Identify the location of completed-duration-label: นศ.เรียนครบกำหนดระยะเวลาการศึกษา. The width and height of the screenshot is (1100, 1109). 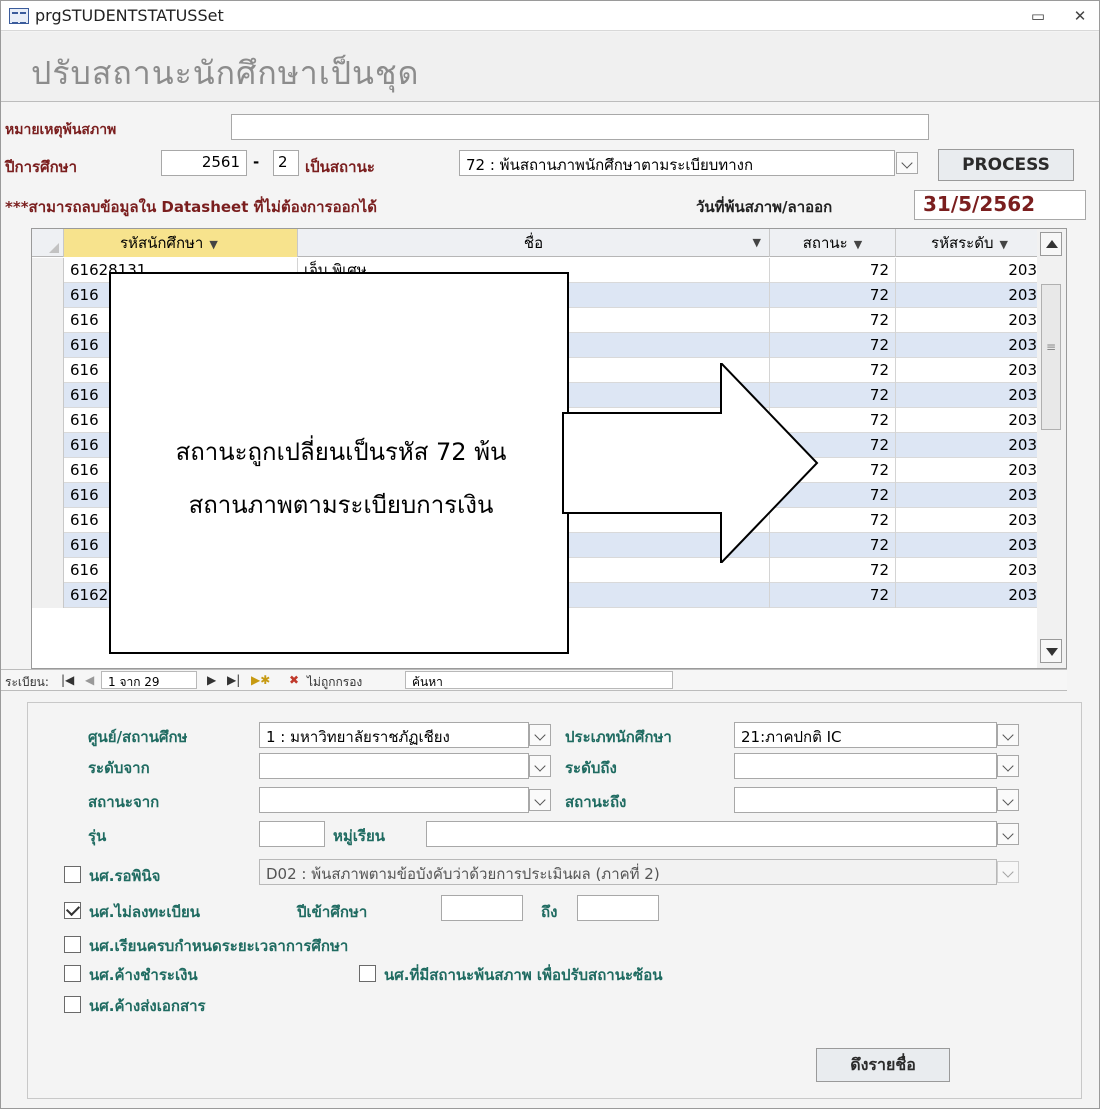
(219, 946).